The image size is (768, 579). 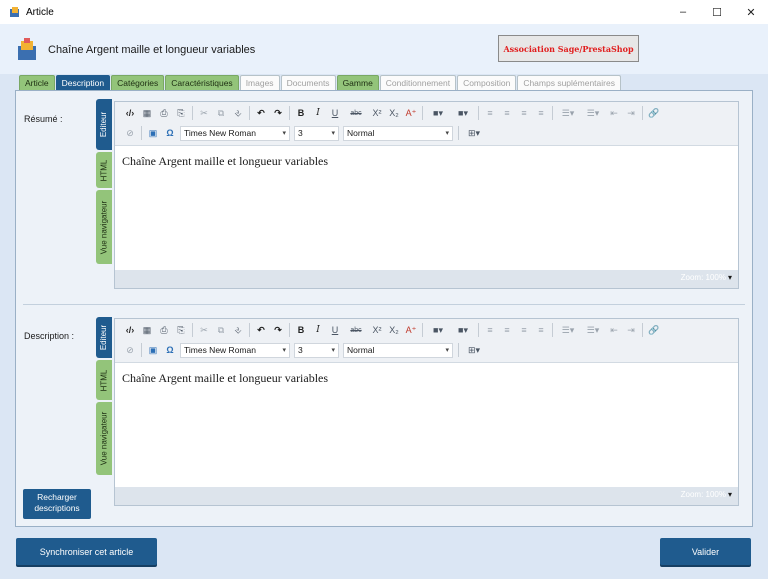 I want to click on sync-article-button: Synchroniser cet article, so click(x=86, y=551).